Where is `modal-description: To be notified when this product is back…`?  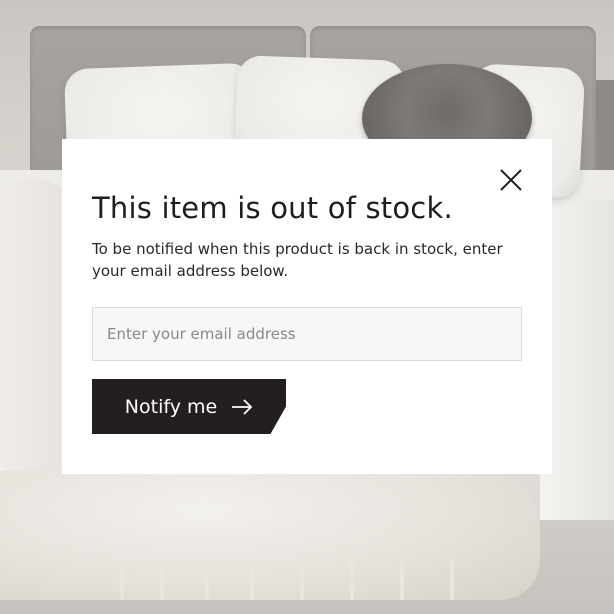
modal-description: To be notified when this product is back… is located at coordinates (297, 260).